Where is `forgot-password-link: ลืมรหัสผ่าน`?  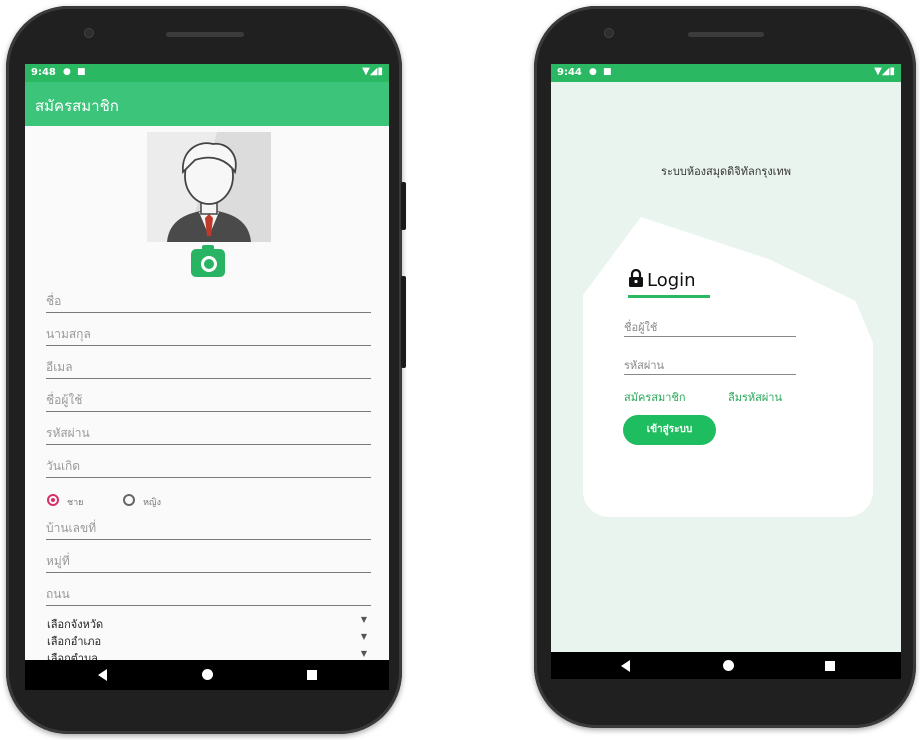 forgot-password-link: ลืมรหัสผ่าน is located at coordinates (755, 397).